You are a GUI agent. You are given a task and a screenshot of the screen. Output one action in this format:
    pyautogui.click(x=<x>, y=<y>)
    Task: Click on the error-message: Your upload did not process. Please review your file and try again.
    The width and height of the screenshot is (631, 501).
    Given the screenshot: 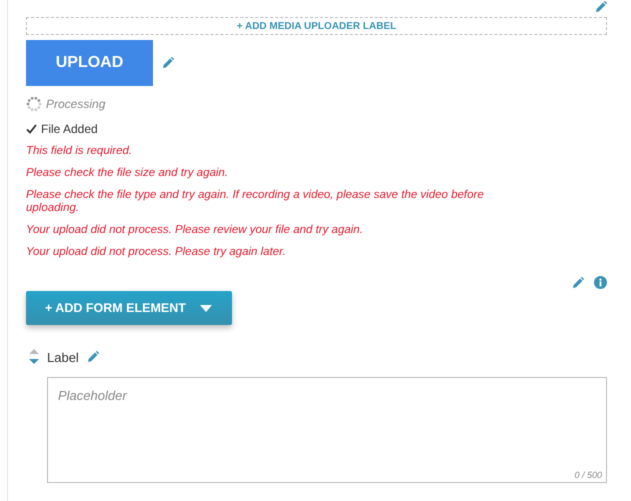 What is the action you would take?
    pyautogui.click(x=195, y=230)
    